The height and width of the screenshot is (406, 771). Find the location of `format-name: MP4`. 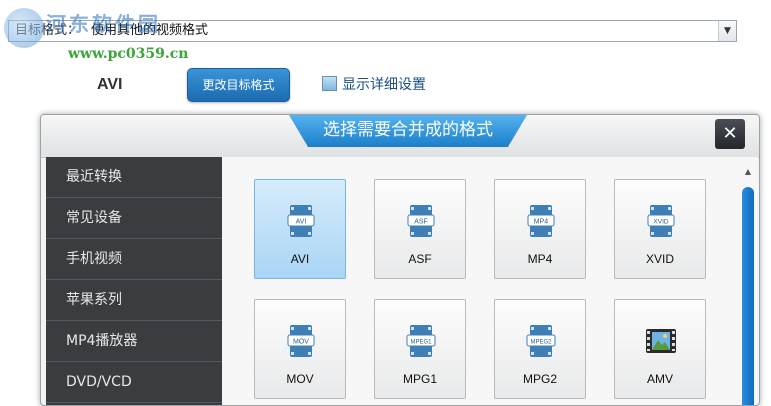

format-name: MP4 is located at coordinates (540, 259).